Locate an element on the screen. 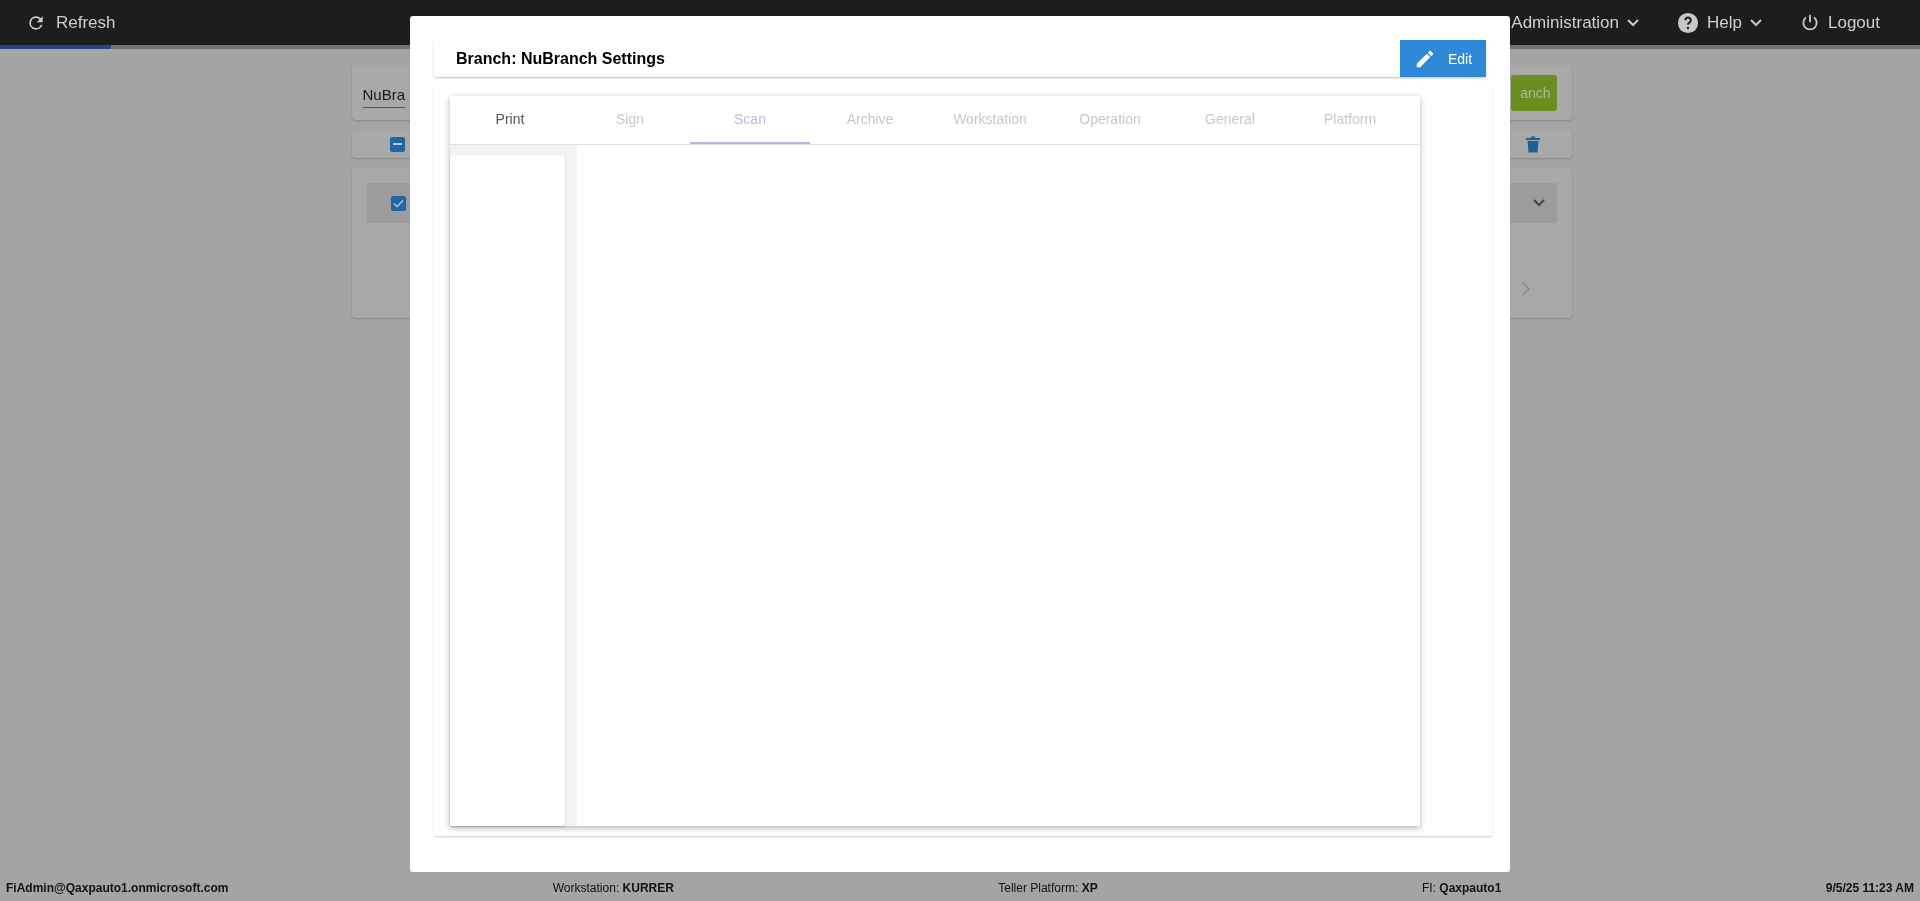 Image resolution: width=1920 pixels, height=901 pixels. status-item: Workstation: KURRER is located at coordinates (613, 888).